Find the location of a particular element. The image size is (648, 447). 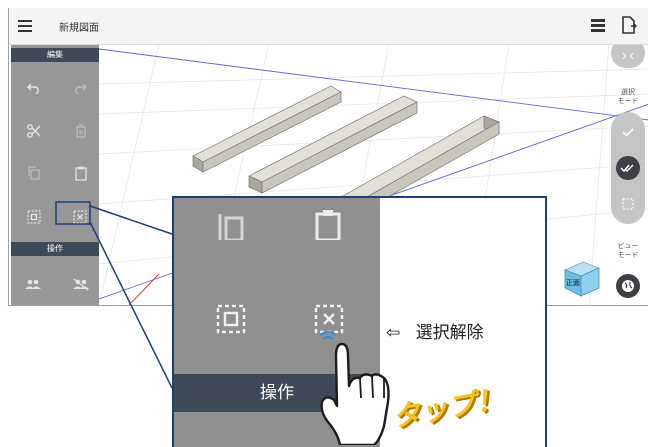

z-axis-line is located at coordinates (144, 289).